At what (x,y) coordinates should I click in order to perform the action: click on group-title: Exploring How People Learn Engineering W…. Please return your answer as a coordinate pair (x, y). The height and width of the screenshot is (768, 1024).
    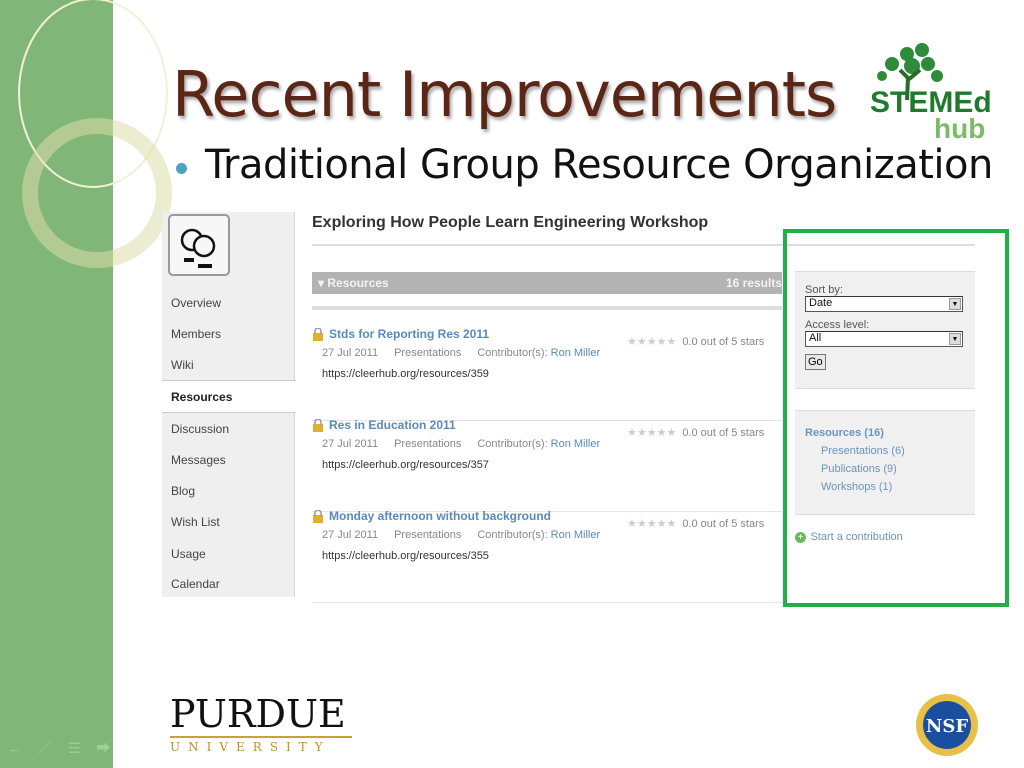
    Looking at the image, I should click on (510, 222).